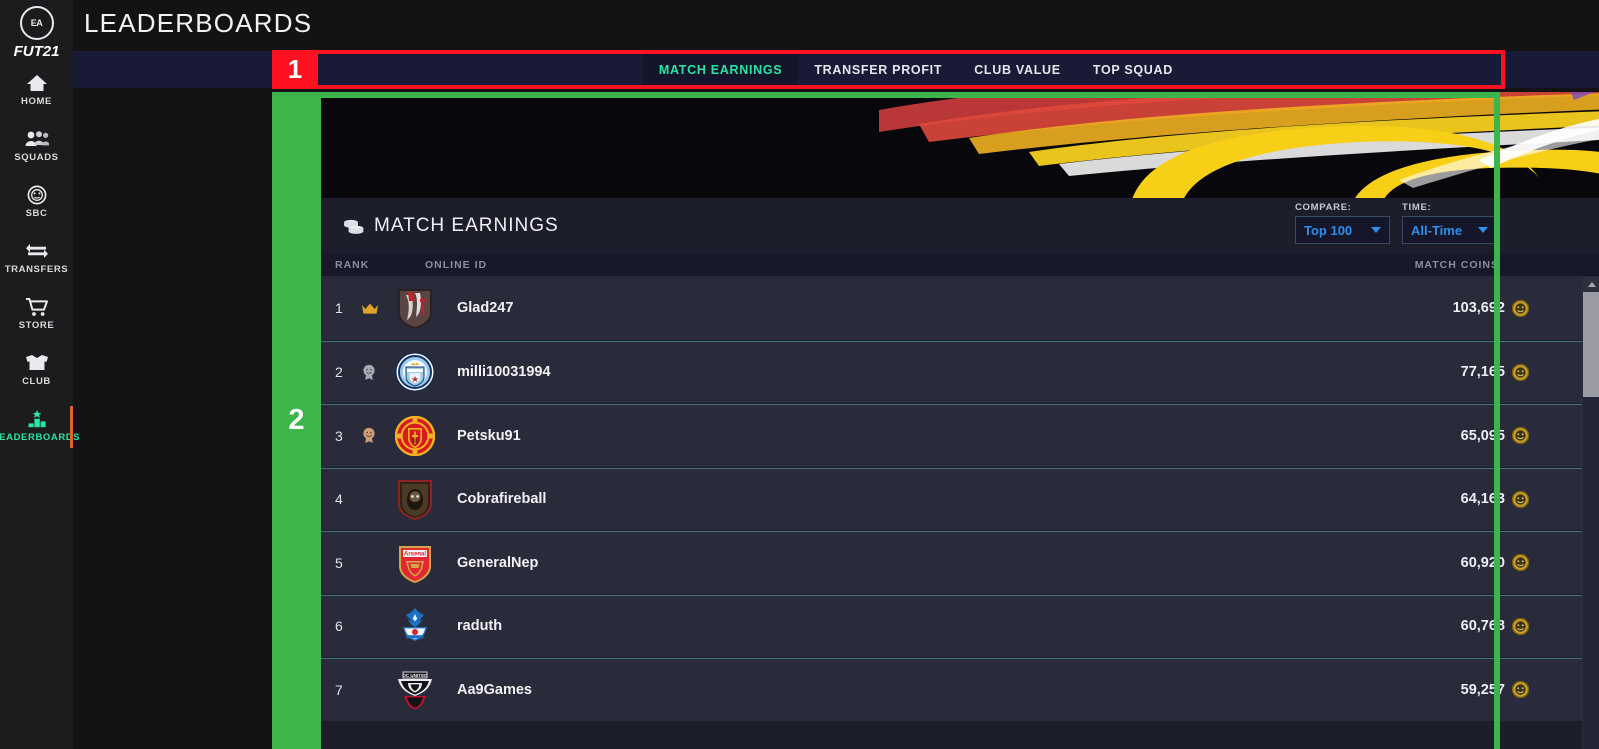 Image resolution: width=1599 pixels, height=749 pixels. Describe the element at coordinates (36, 157) in the screenshot. I see `sidebar-item-label: SQUADS` at that location.